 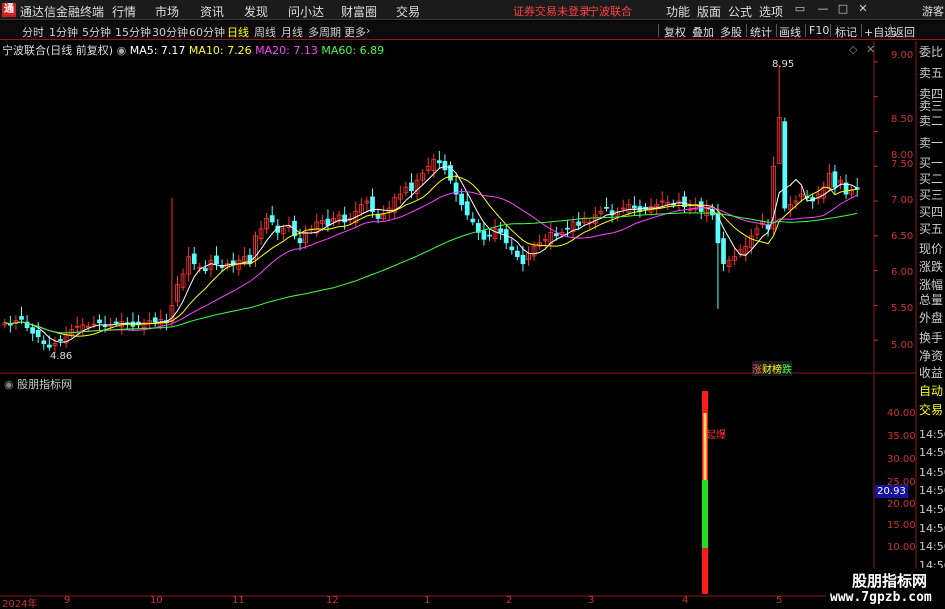 I want to click on period-15min: 15分钟, so click(x=133, y=32).